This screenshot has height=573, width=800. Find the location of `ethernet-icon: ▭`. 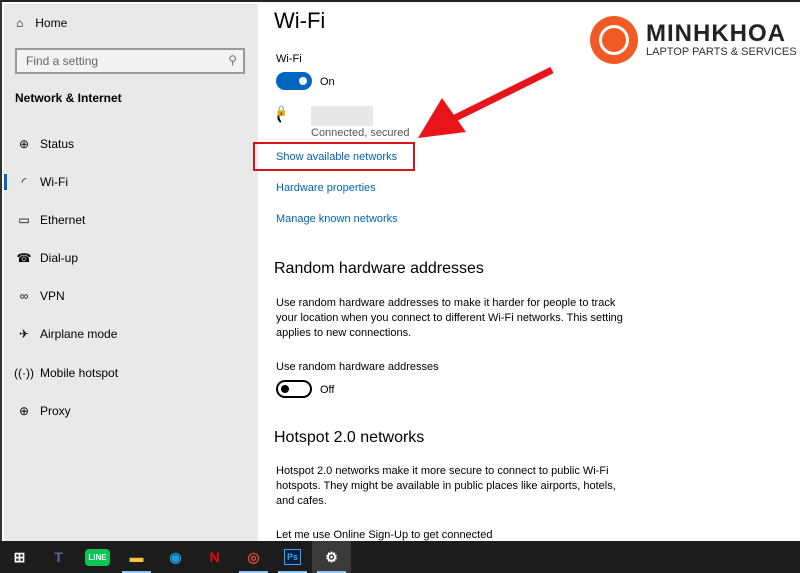

ethernet-icon: ▭ is located at coordinates (24, 220).